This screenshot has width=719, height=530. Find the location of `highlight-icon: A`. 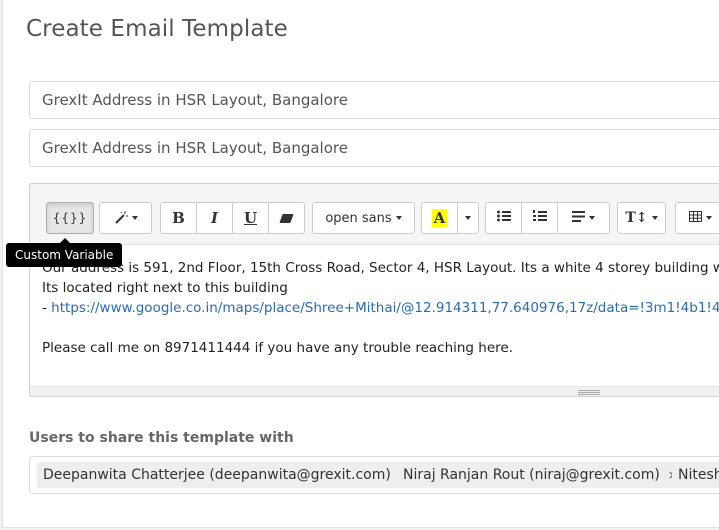

highlight-icon: A is located at coordinates (439, 218).